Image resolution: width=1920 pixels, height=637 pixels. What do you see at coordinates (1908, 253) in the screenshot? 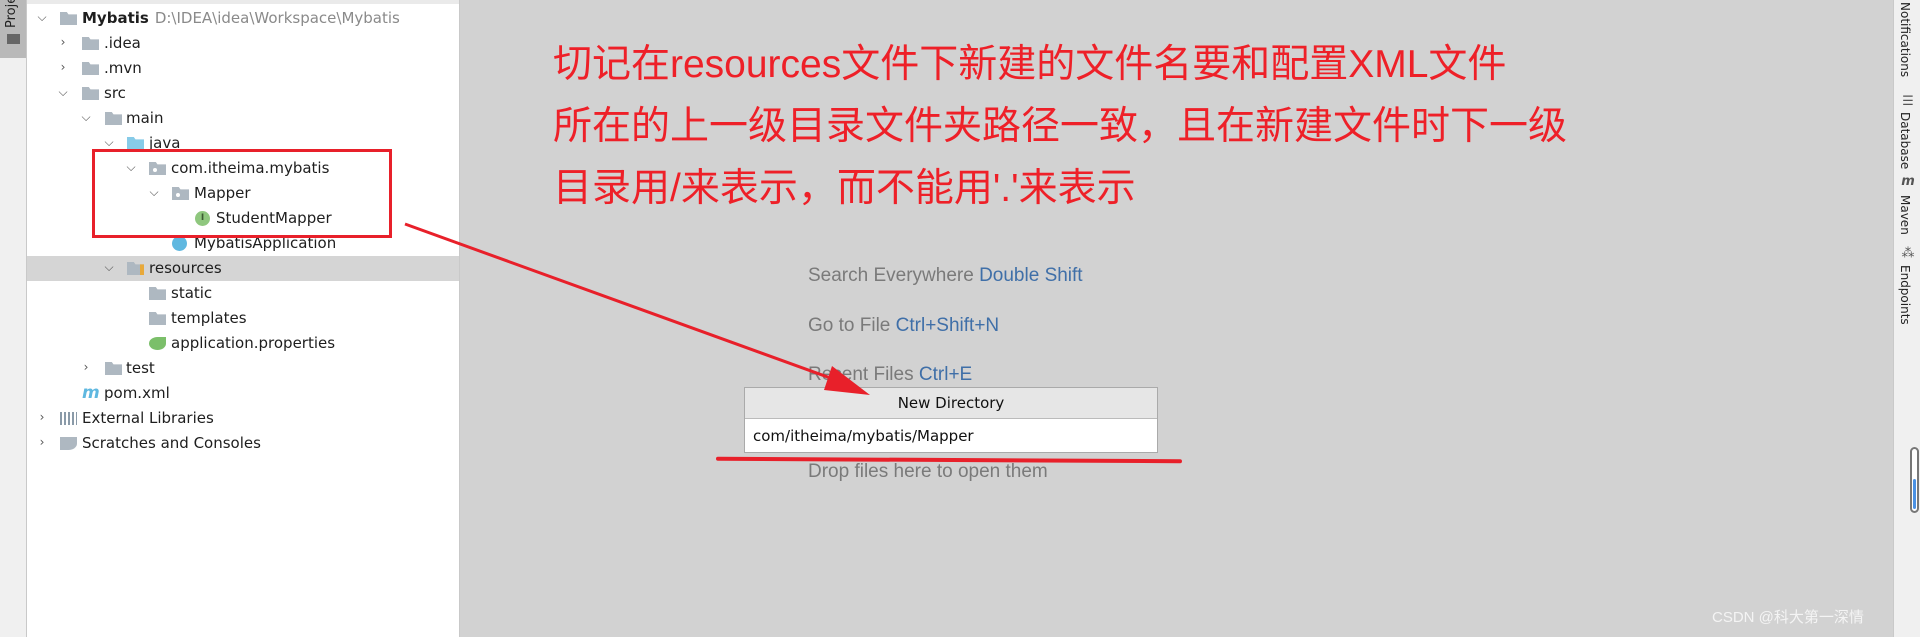
I see `endpoints-icon: ⁂` at bounding box center [1908, 253].